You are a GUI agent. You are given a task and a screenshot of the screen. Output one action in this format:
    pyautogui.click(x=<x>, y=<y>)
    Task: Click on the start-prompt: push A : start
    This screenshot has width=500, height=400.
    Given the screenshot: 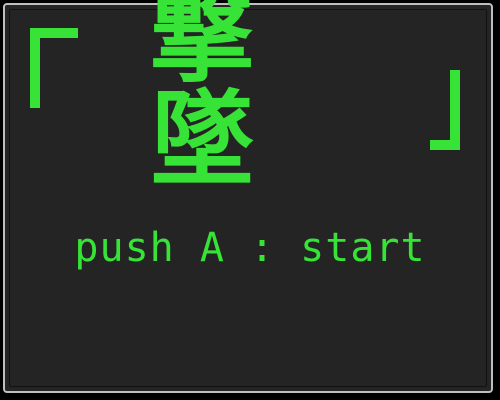 What is the action you would take?
    pyautogui.click(x=250, y=248)
    